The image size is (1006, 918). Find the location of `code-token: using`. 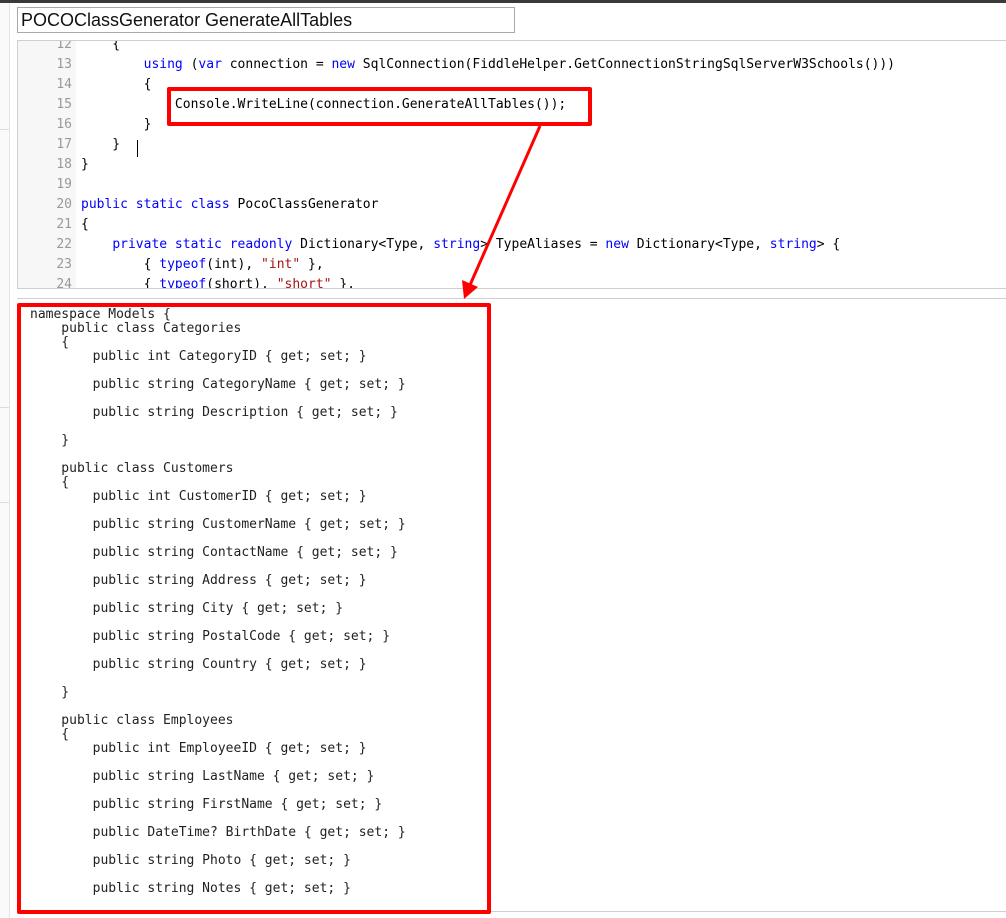

code-token: using is located at coordinates (163, 64).